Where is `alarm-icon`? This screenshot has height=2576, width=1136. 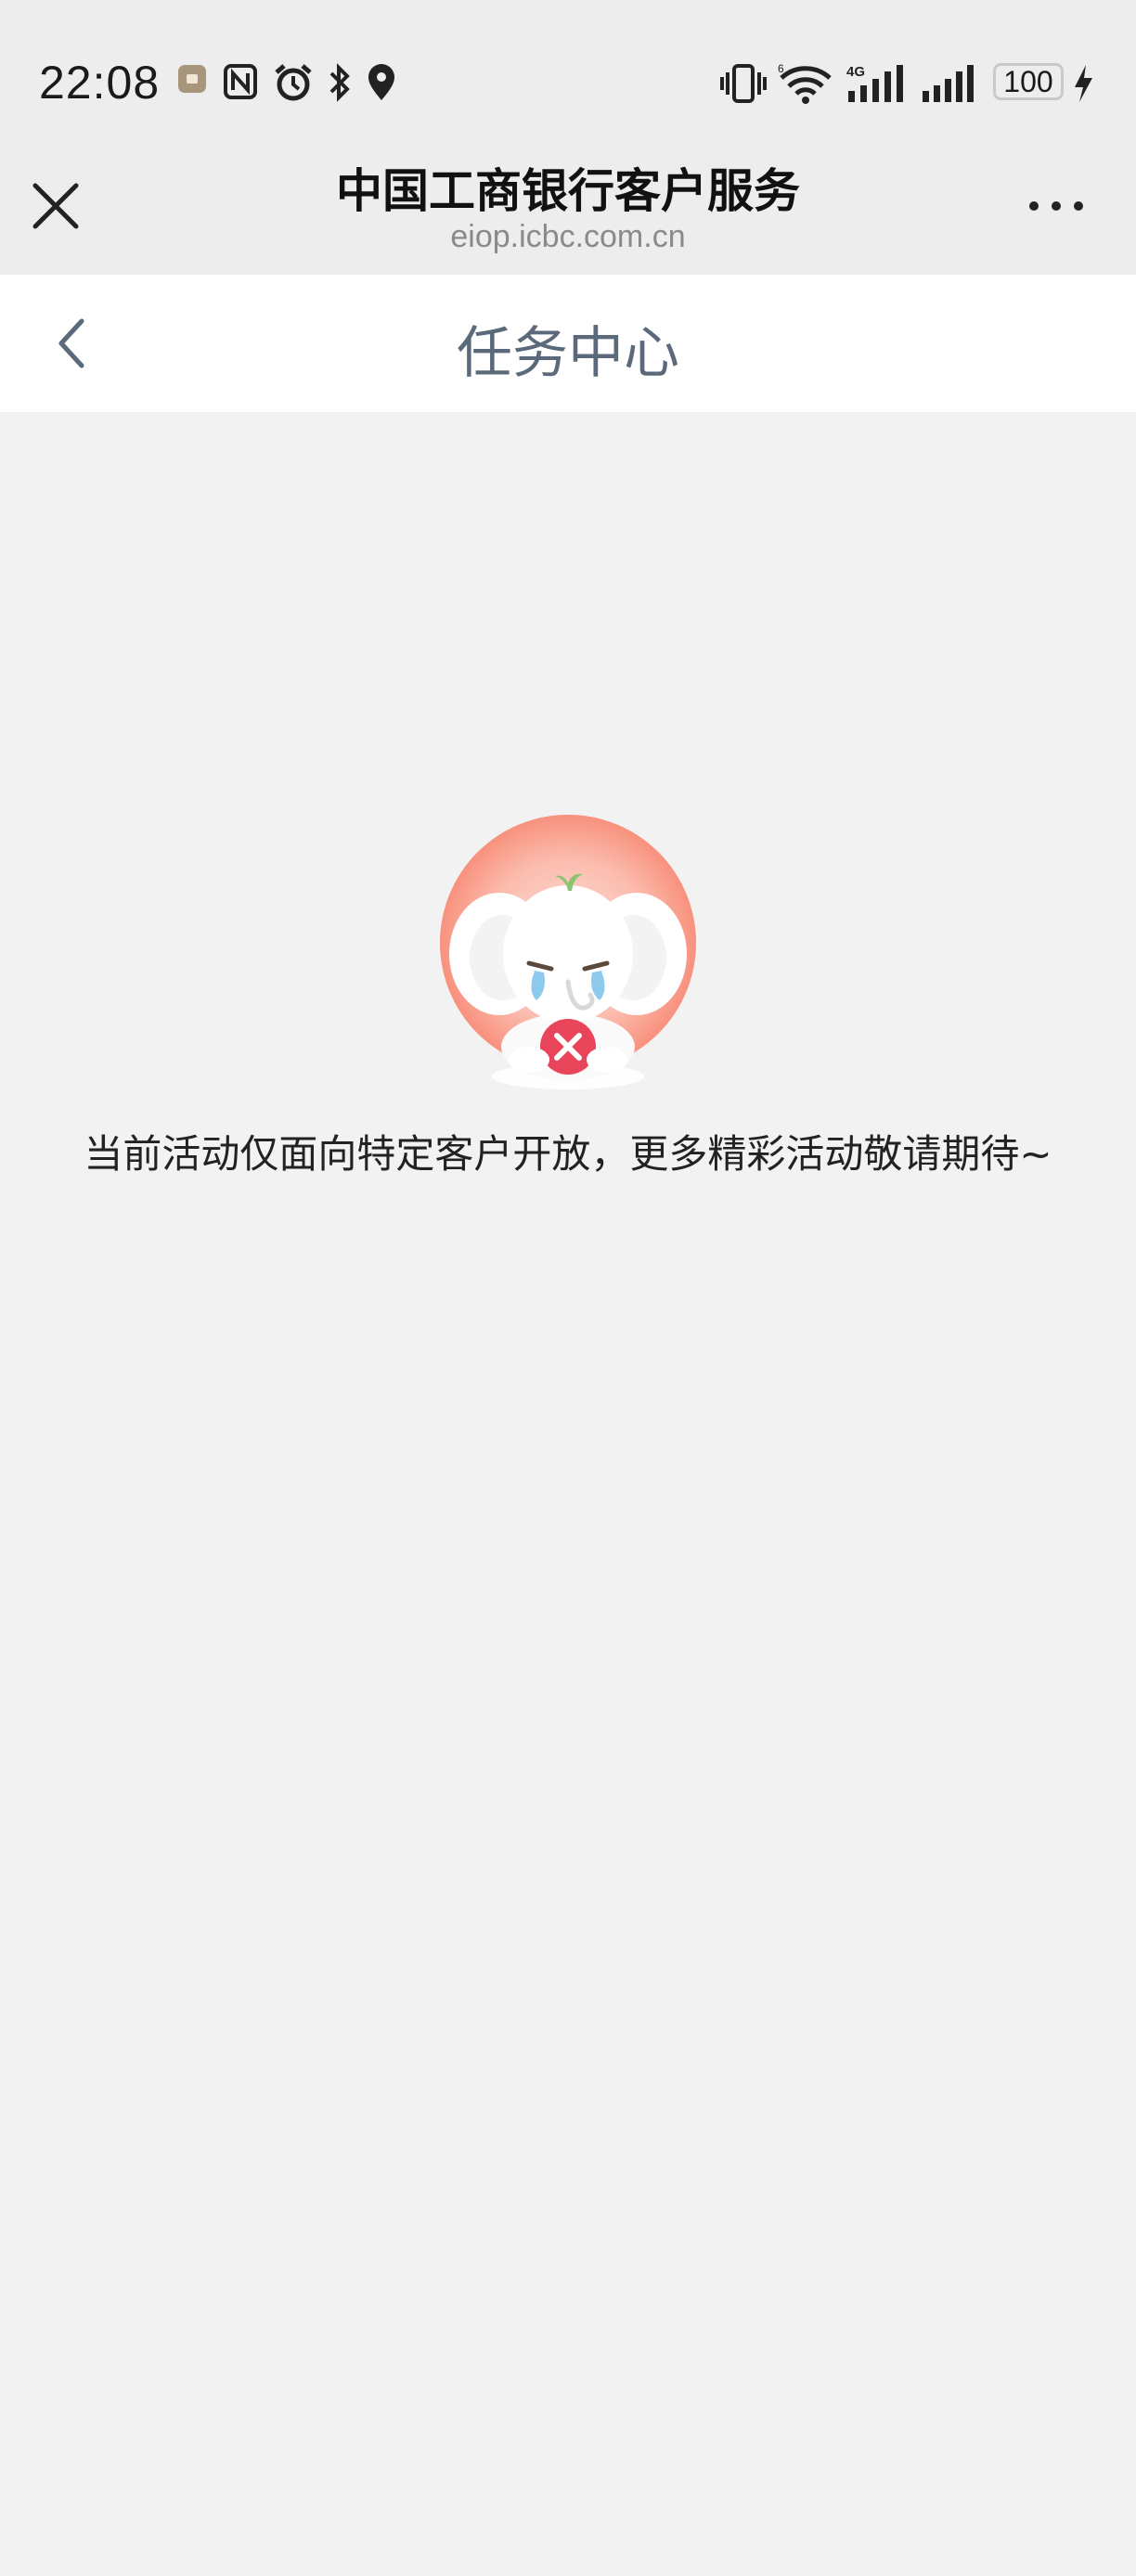
alarm-icon is located at coordinates (293, 83).